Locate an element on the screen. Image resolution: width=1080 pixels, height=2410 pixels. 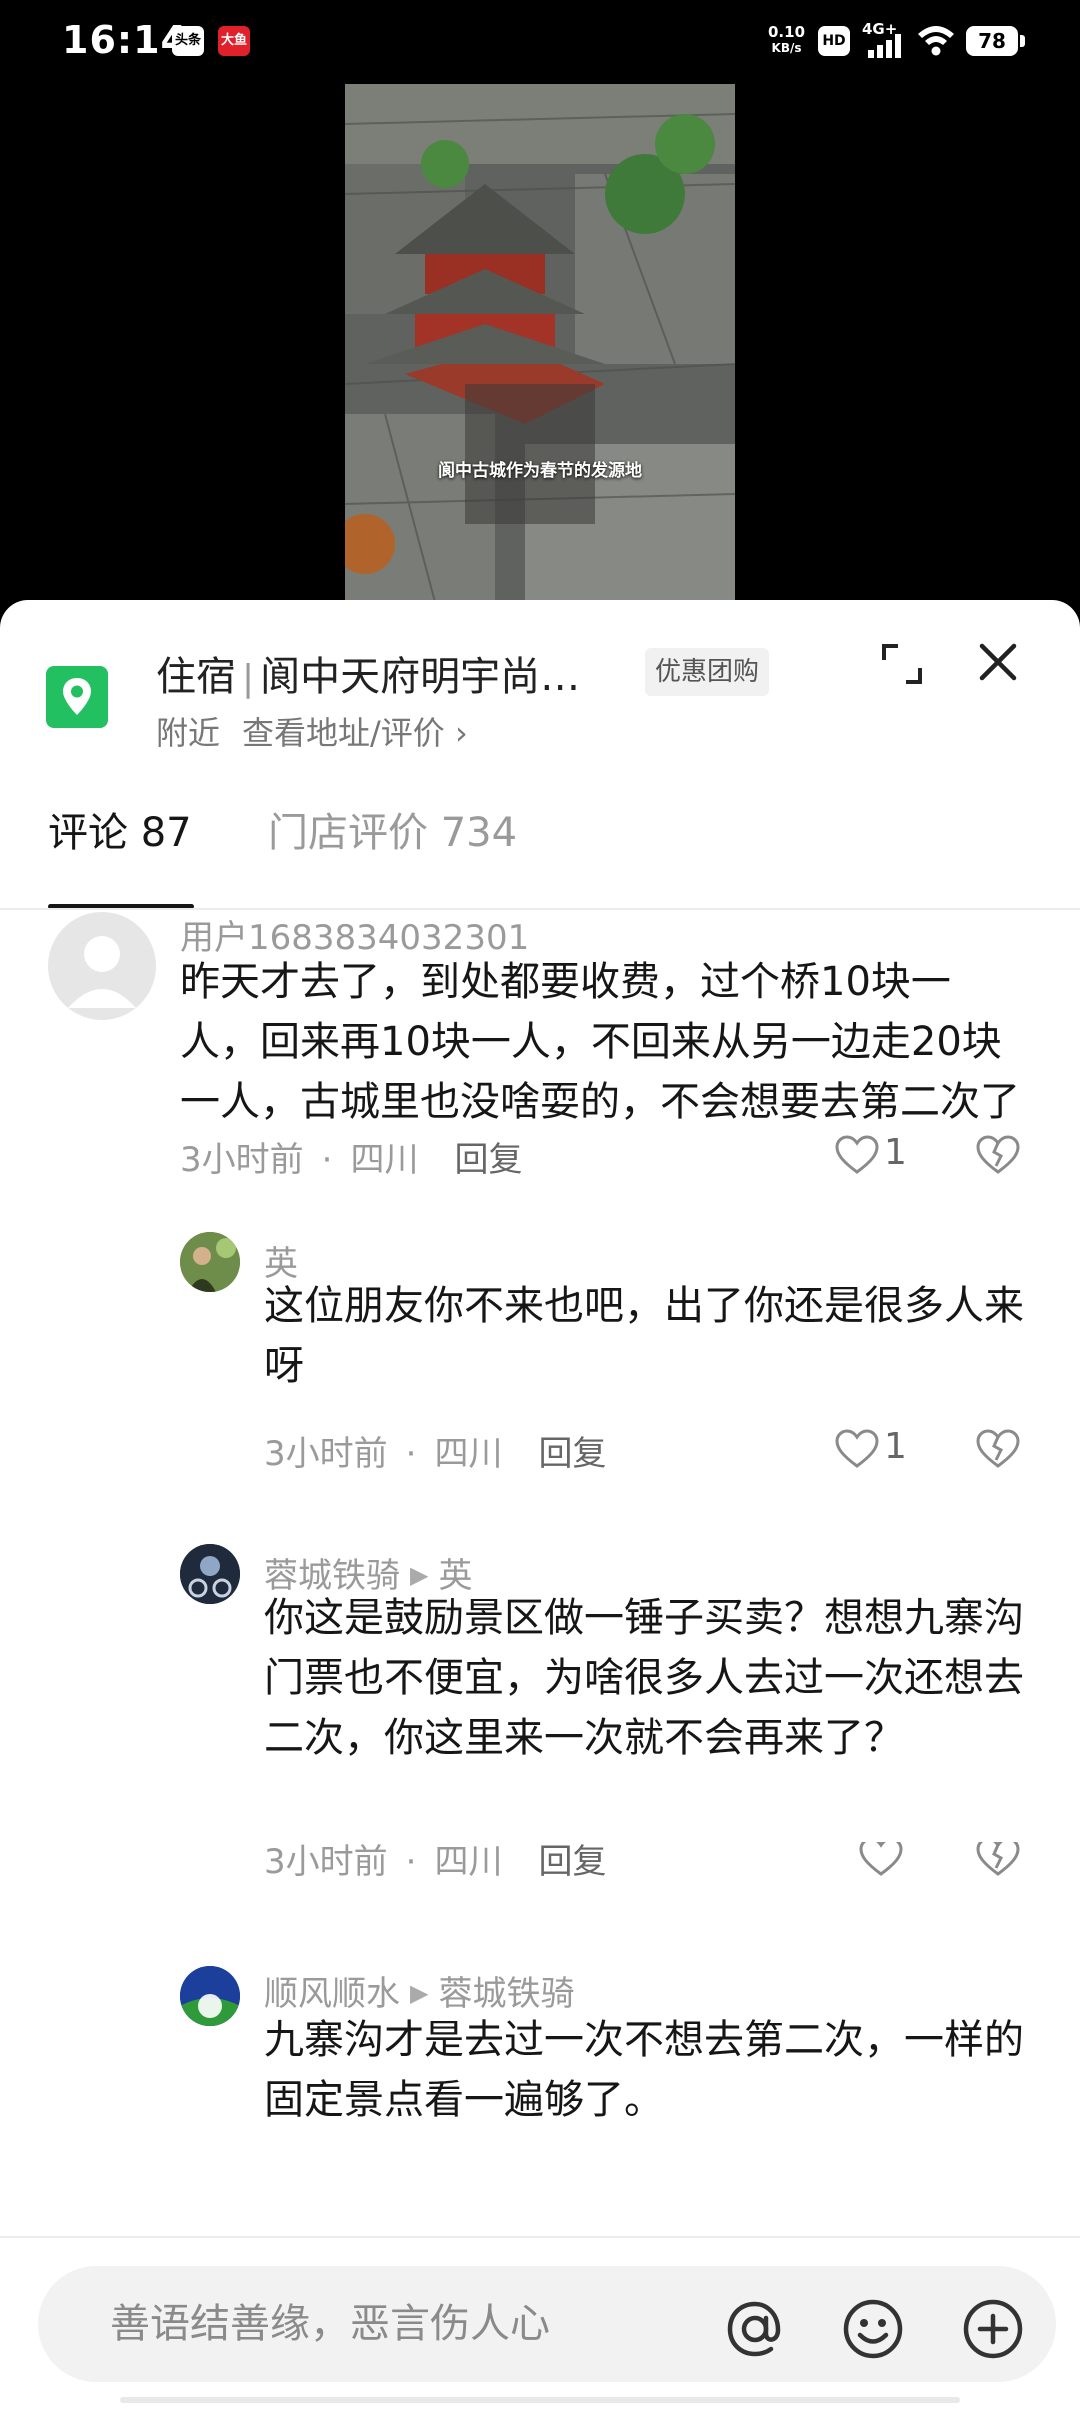
ancient-town-aerial-image is located at coordinates (540, 343).